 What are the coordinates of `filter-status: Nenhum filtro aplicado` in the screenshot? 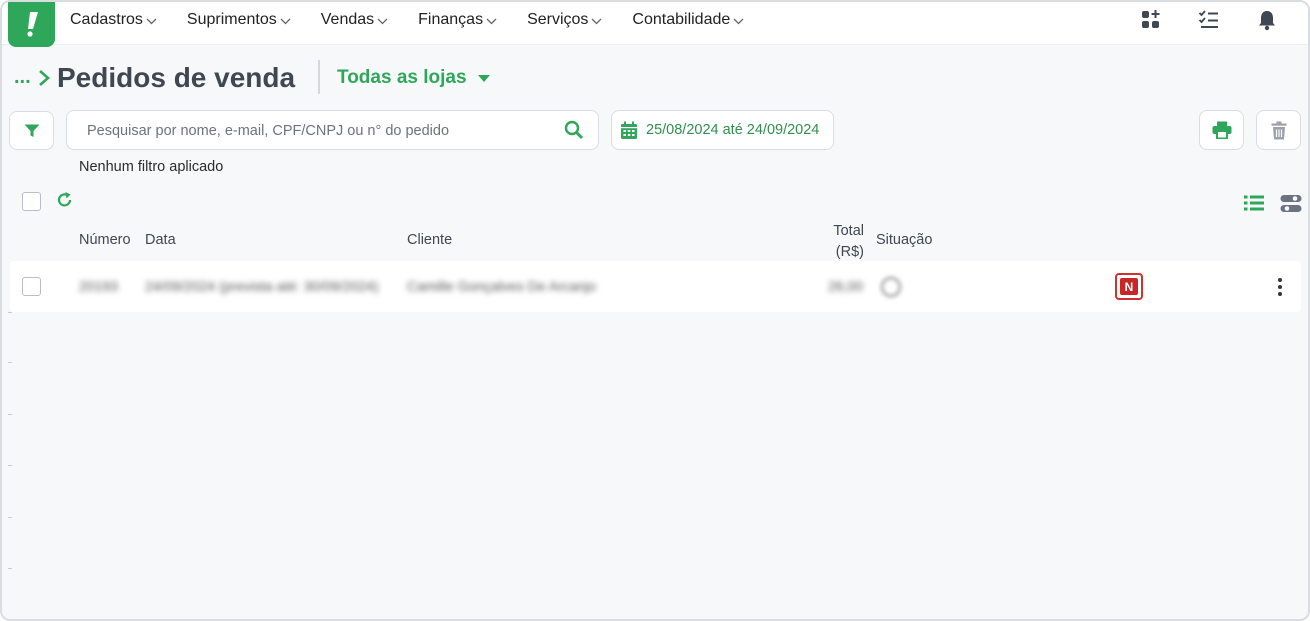 It's located at (151, 167).